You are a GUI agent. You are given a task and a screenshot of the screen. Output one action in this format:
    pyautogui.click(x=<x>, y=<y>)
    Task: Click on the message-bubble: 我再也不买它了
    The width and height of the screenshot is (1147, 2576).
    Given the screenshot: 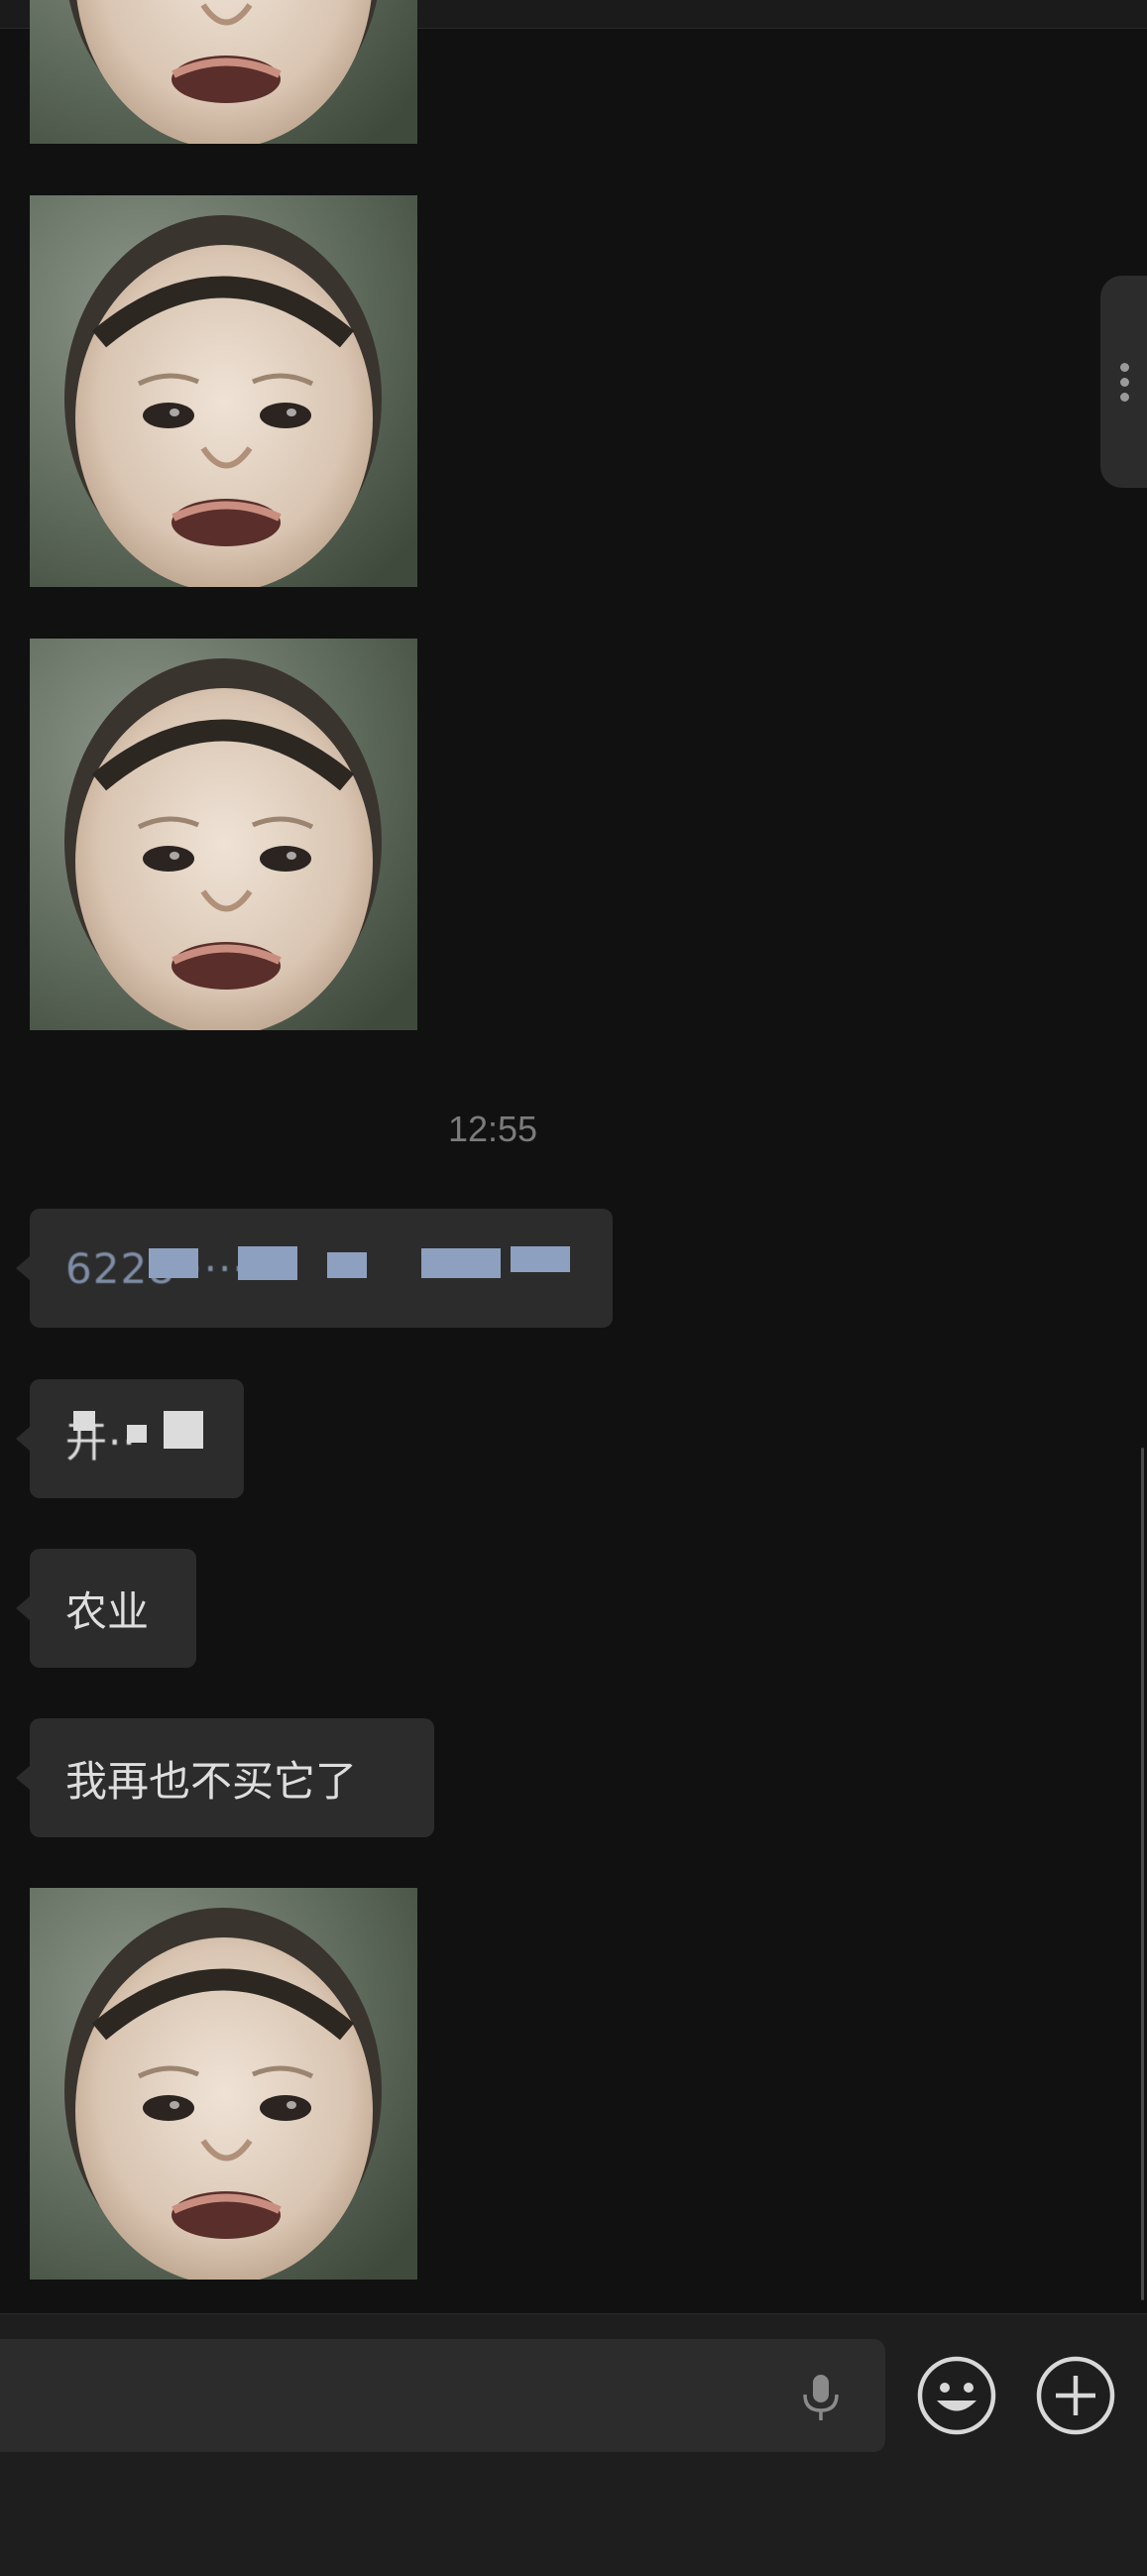 What is the action you would take?
    pyautogui.click(x=225, y=1777)
    